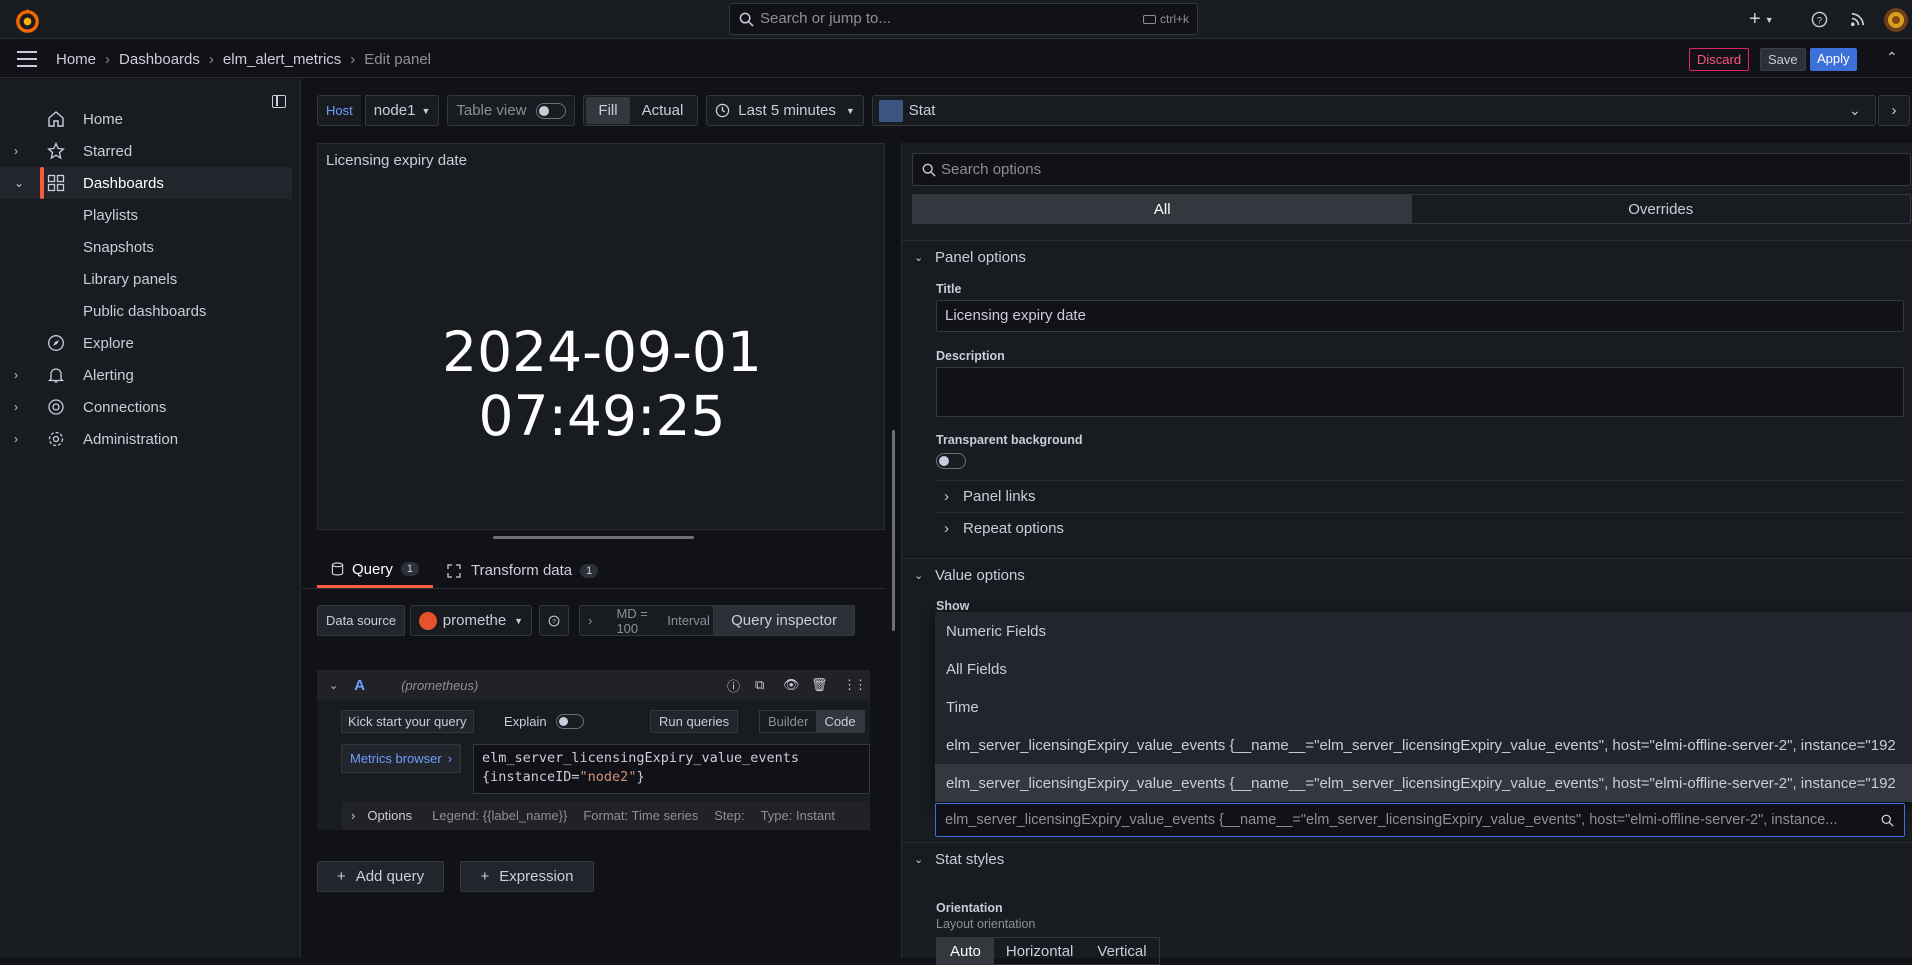 The width and height of the screenshot is (1912, 965). Describe the element at coordinates (1833, 59) in the screenshot. I see `apply-button: Apply` at that location.